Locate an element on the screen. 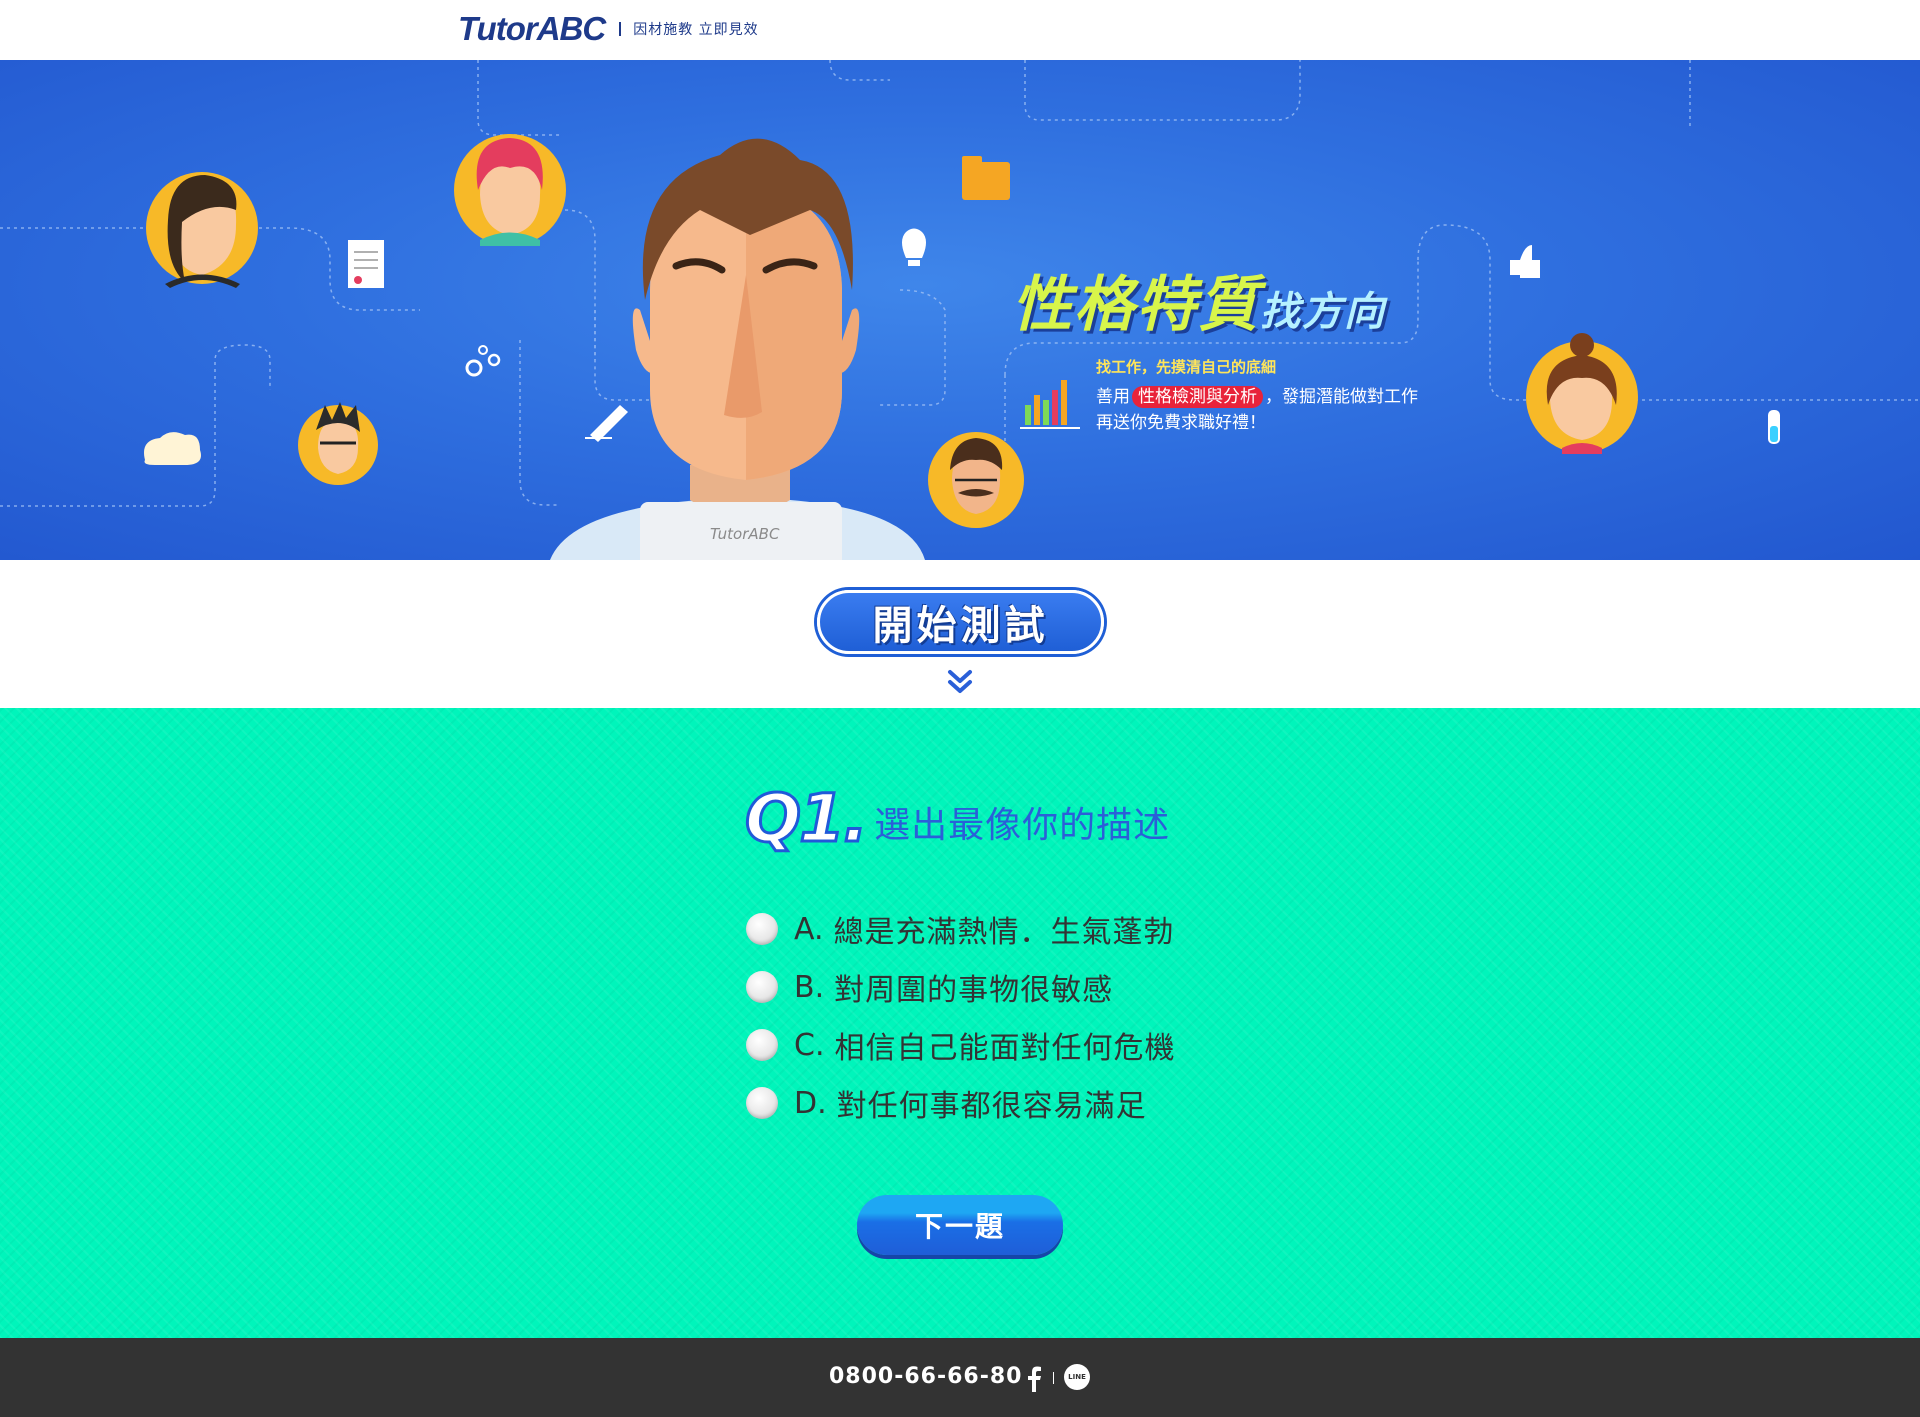  question-title: Q1. 選出最像你的描述 is located at coordinates (957, 818).